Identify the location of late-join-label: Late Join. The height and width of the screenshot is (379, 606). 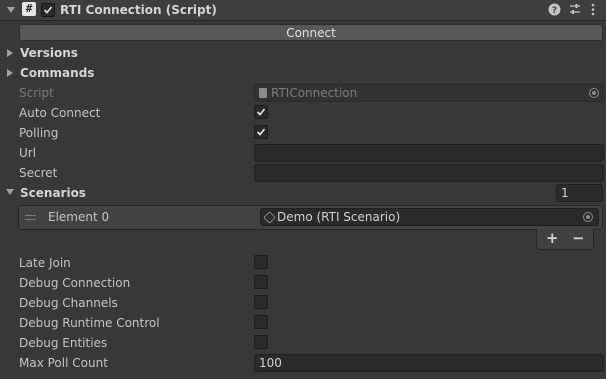
(45, 263).